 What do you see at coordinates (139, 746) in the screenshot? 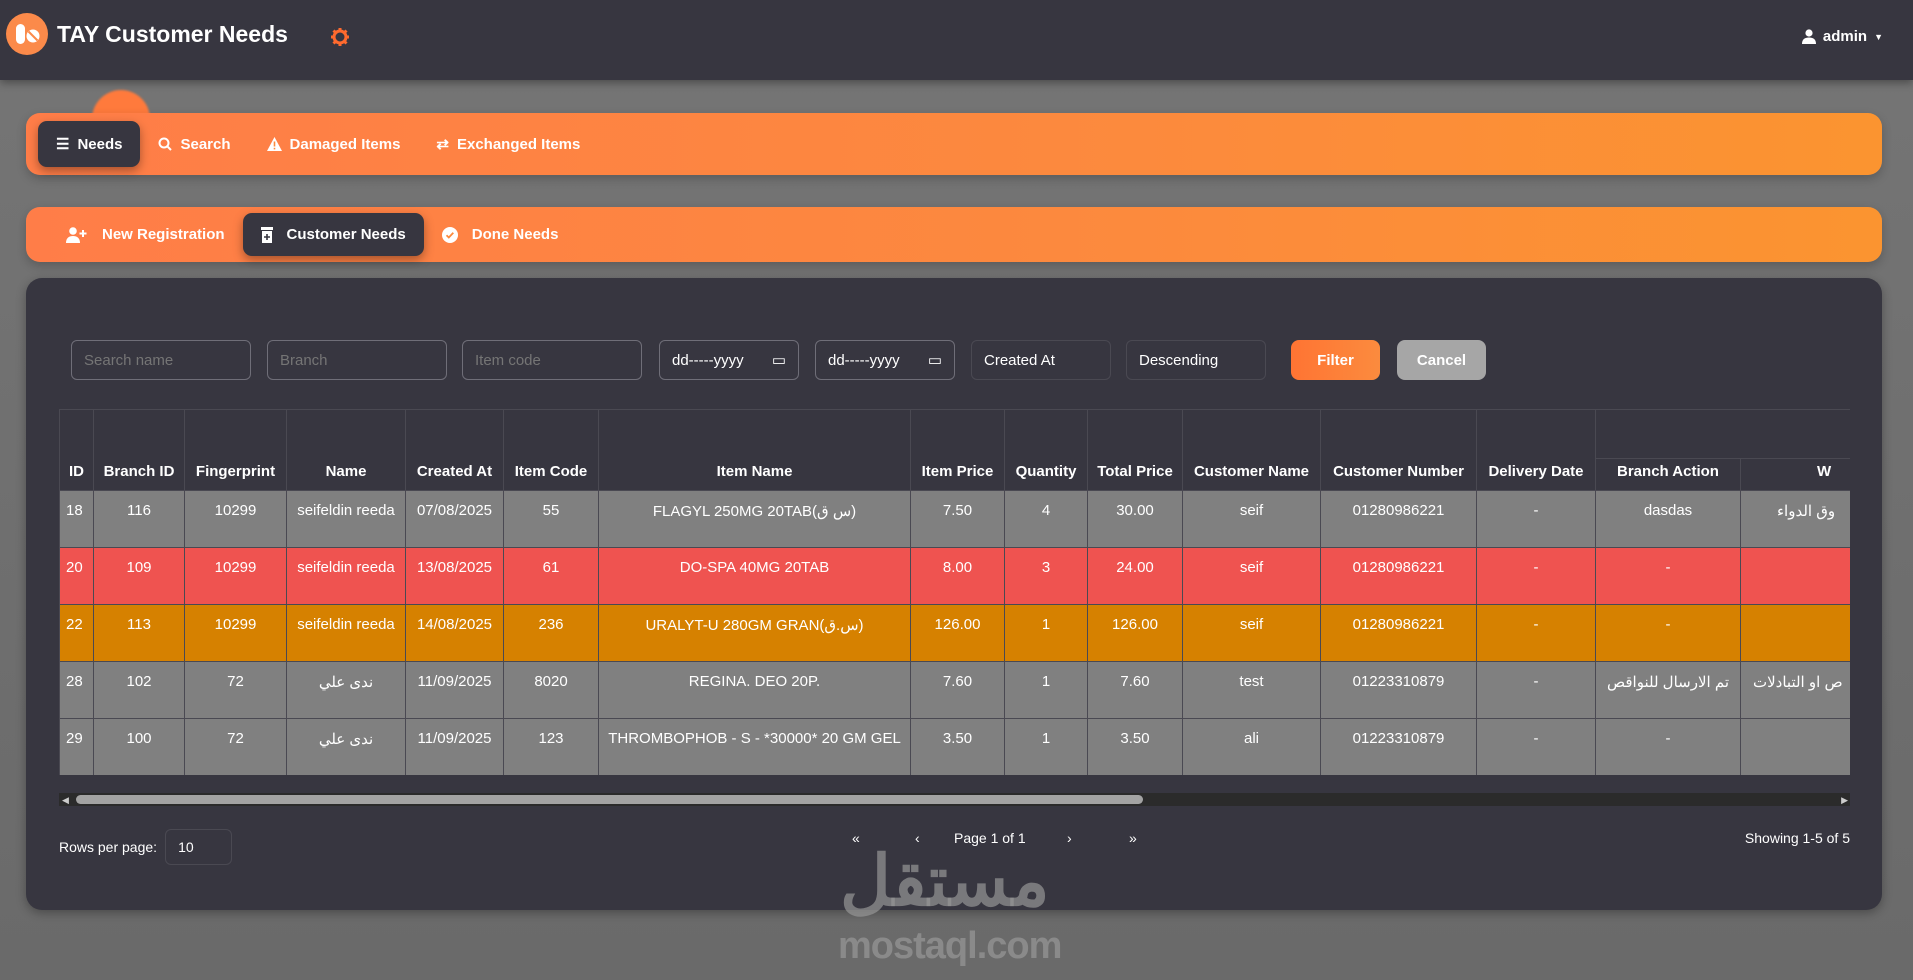
I see `cell-branch-id: 100` at bounding box center [139, 746].